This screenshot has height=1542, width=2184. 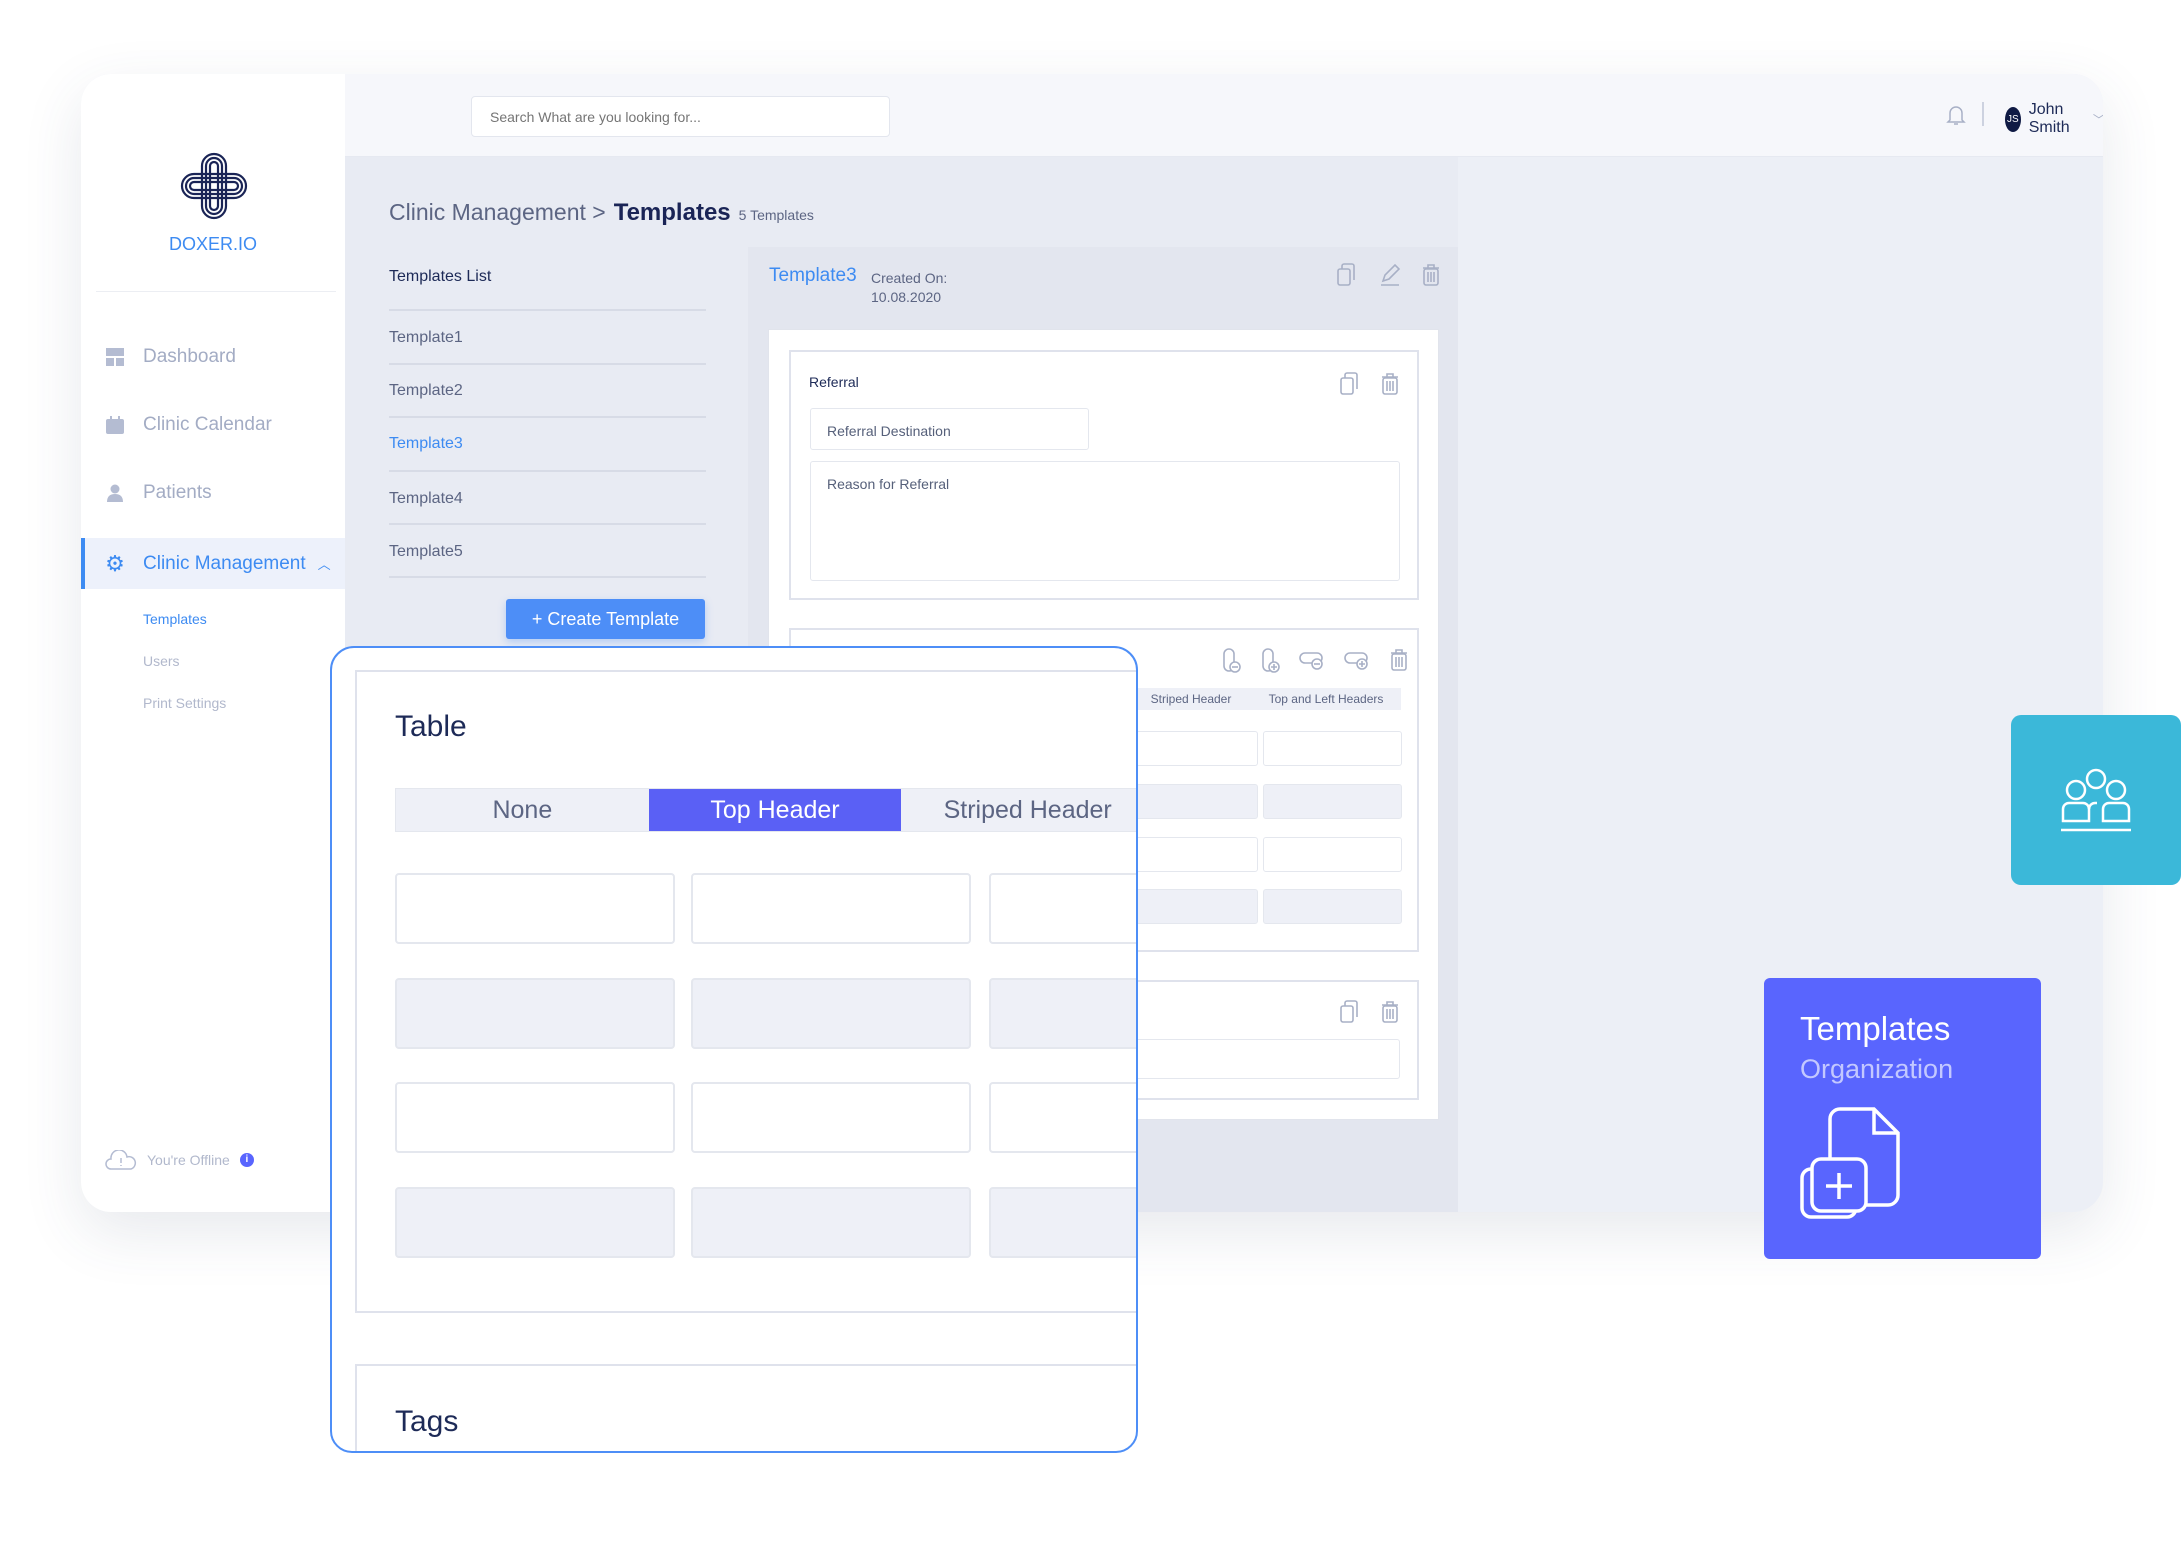 I want to click on offline-status: You're Offline i, so click(x=179, y=1160).